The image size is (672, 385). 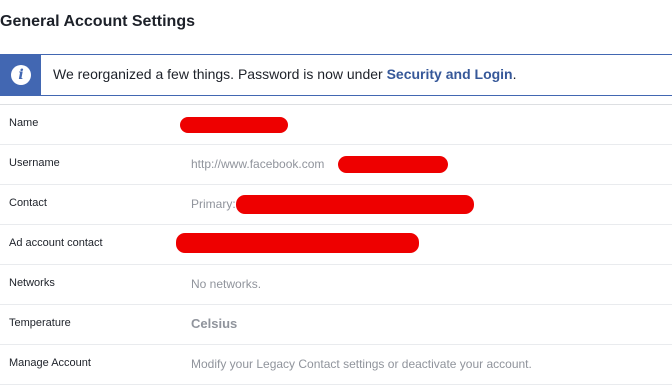 What do you see at coordinates (336, 125) in the screenshot?
I see `settings-row-name: Name` at bounding box center [336, 125].